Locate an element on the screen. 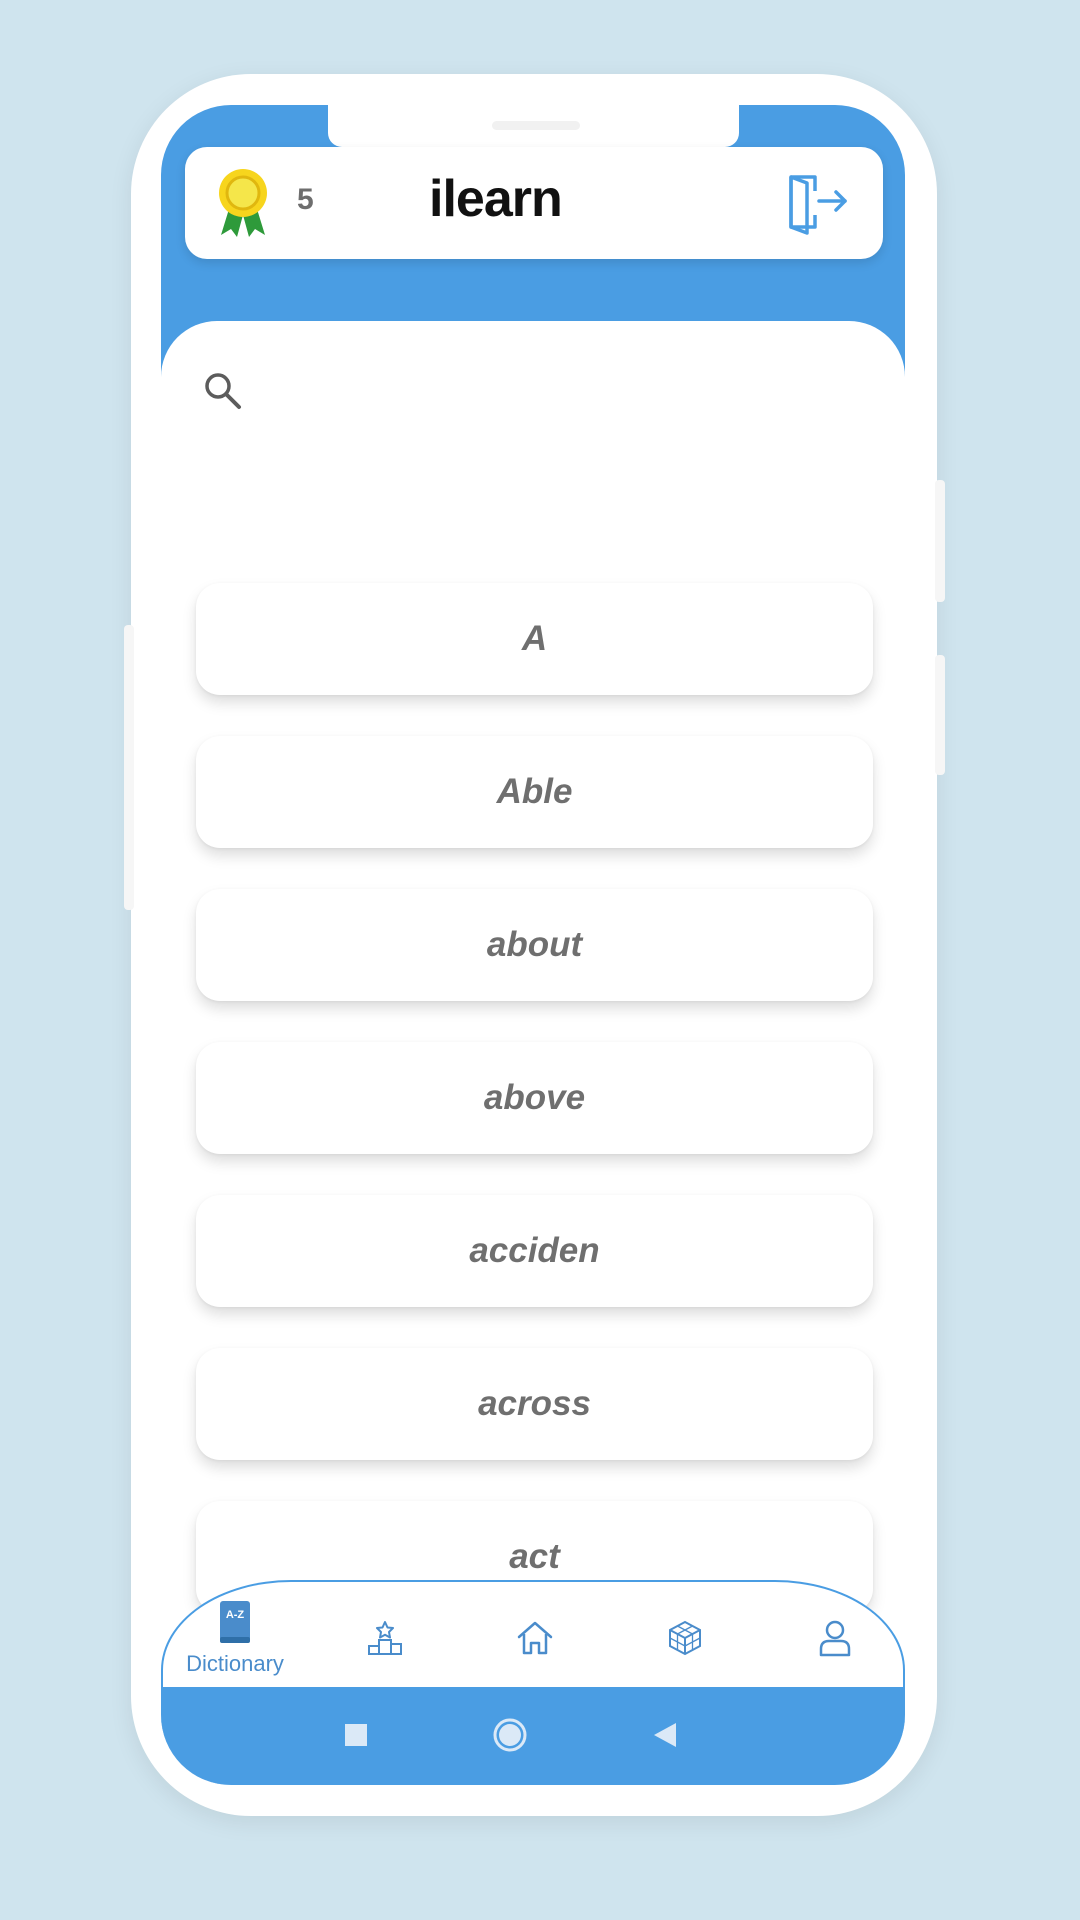  search-icon is located at coordinates (223, 391).